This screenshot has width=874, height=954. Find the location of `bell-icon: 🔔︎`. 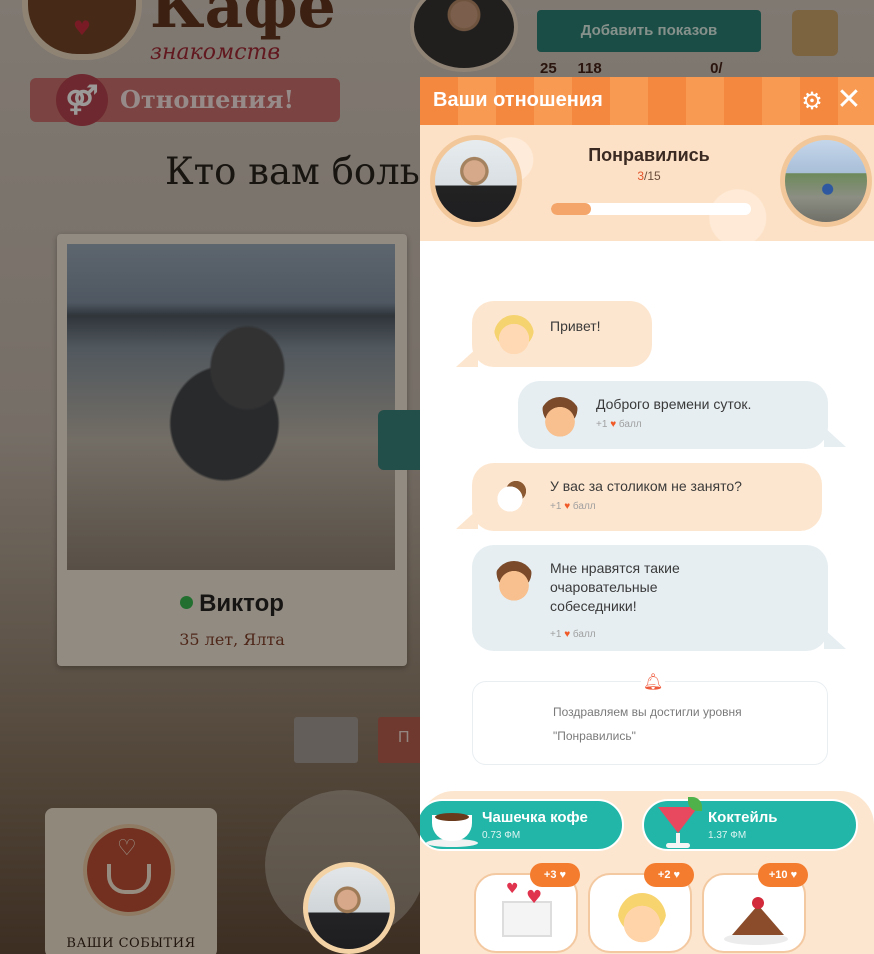

bell-icon: 🔔︎ is located at coordinates (653, 683).